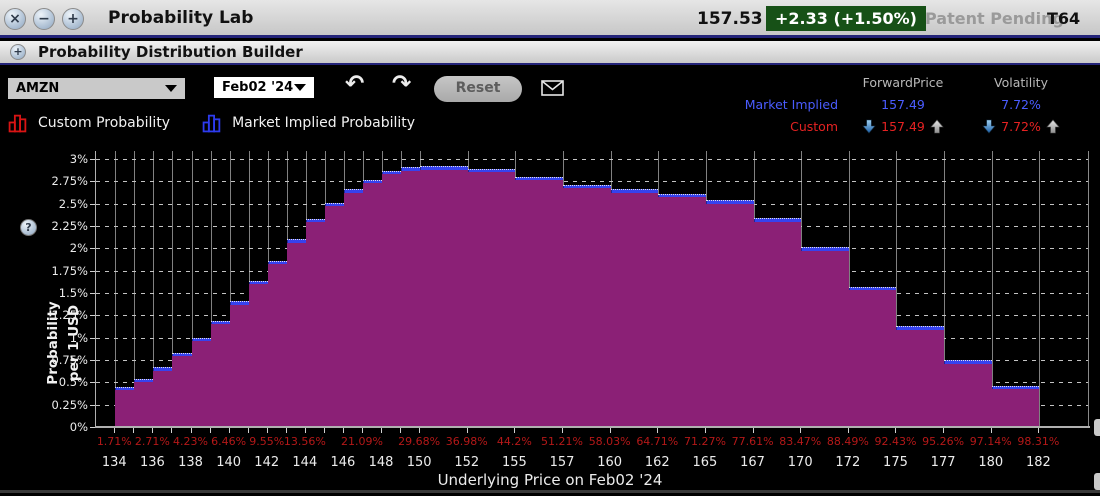  Describe the element at coordinates (44, 19) in the screenshot. I see `minimize-button: −` at that location.